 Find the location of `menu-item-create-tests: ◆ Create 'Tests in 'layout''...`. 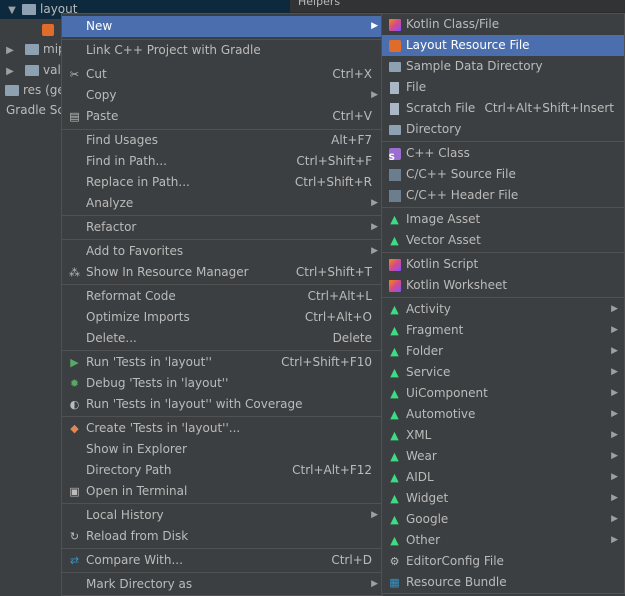

menu-item-create-tests: ◆ Create 'Tests in 'layout''... is located at coordinates (222, 428).